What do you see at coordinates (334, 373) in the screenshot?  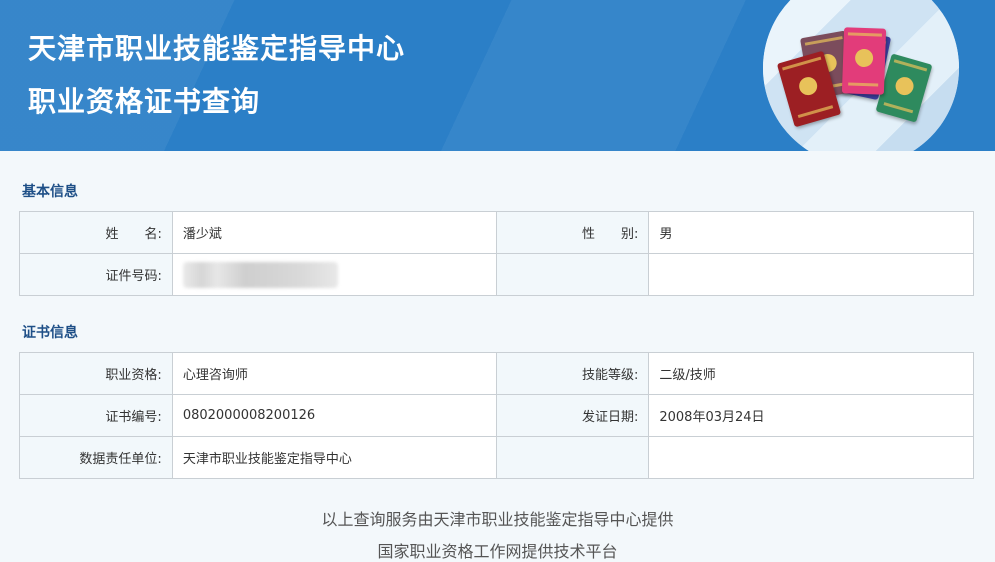 I see `qualification-value: 心理咨询师` at bounding box center [334, 373].